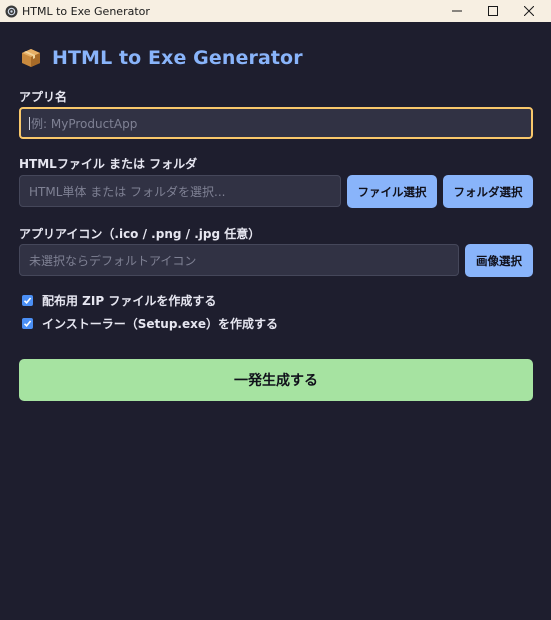 This screenshot has height=620, width=551. I want to click on app-name-placeholder: 例: MyProductApp, so click(84, 123).